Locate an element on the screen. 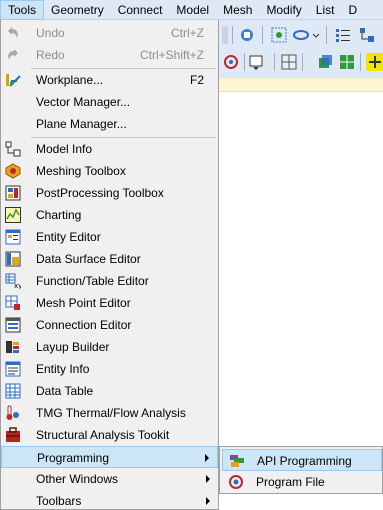  submenu-item-label: API Programming is located at coordinates (304, 461).